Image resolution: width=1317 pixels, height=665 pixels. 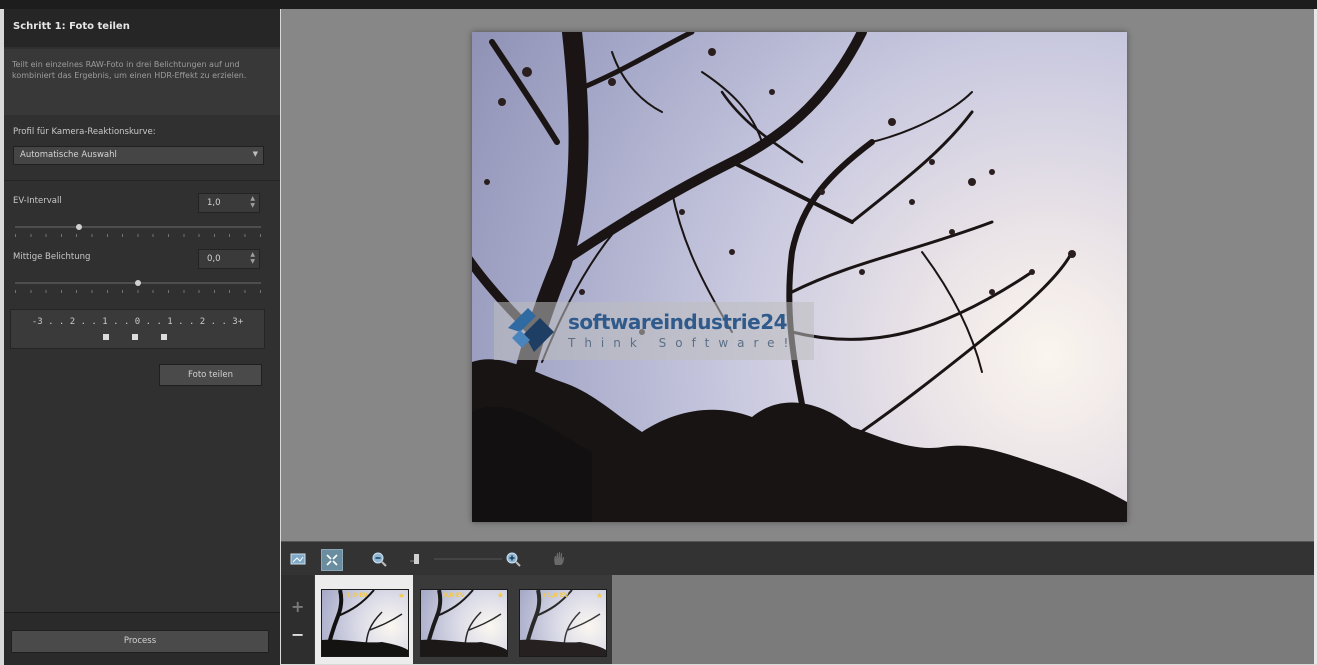 I want to click on ev-interval-slider-thumb, so click(x=79, y=227).